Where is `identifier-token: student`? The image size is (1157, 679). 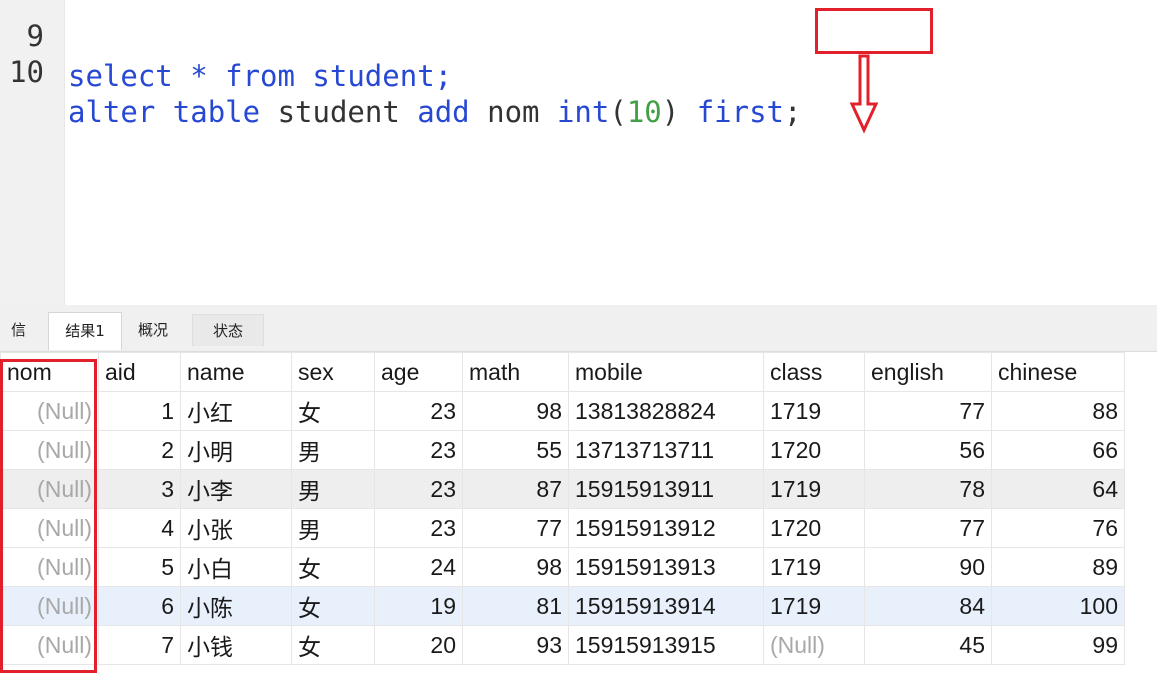 identifier-token: student is located at coordinates (338, 112).